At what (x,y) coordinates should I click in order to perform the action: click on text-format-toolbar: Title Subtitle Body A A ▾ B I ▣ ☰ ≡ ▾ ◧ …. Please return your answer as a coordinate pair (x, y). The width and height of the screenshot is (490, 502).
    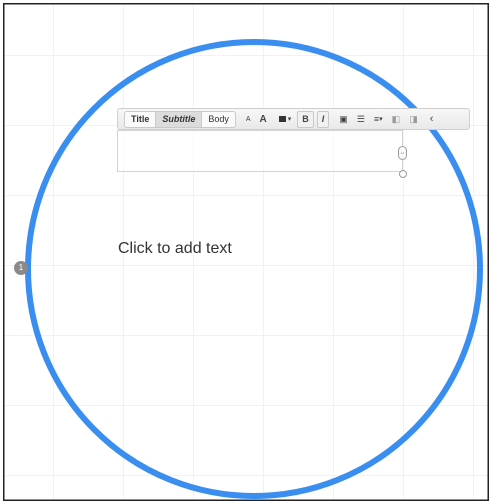
    Looking at the image, I should click on (293, 119).